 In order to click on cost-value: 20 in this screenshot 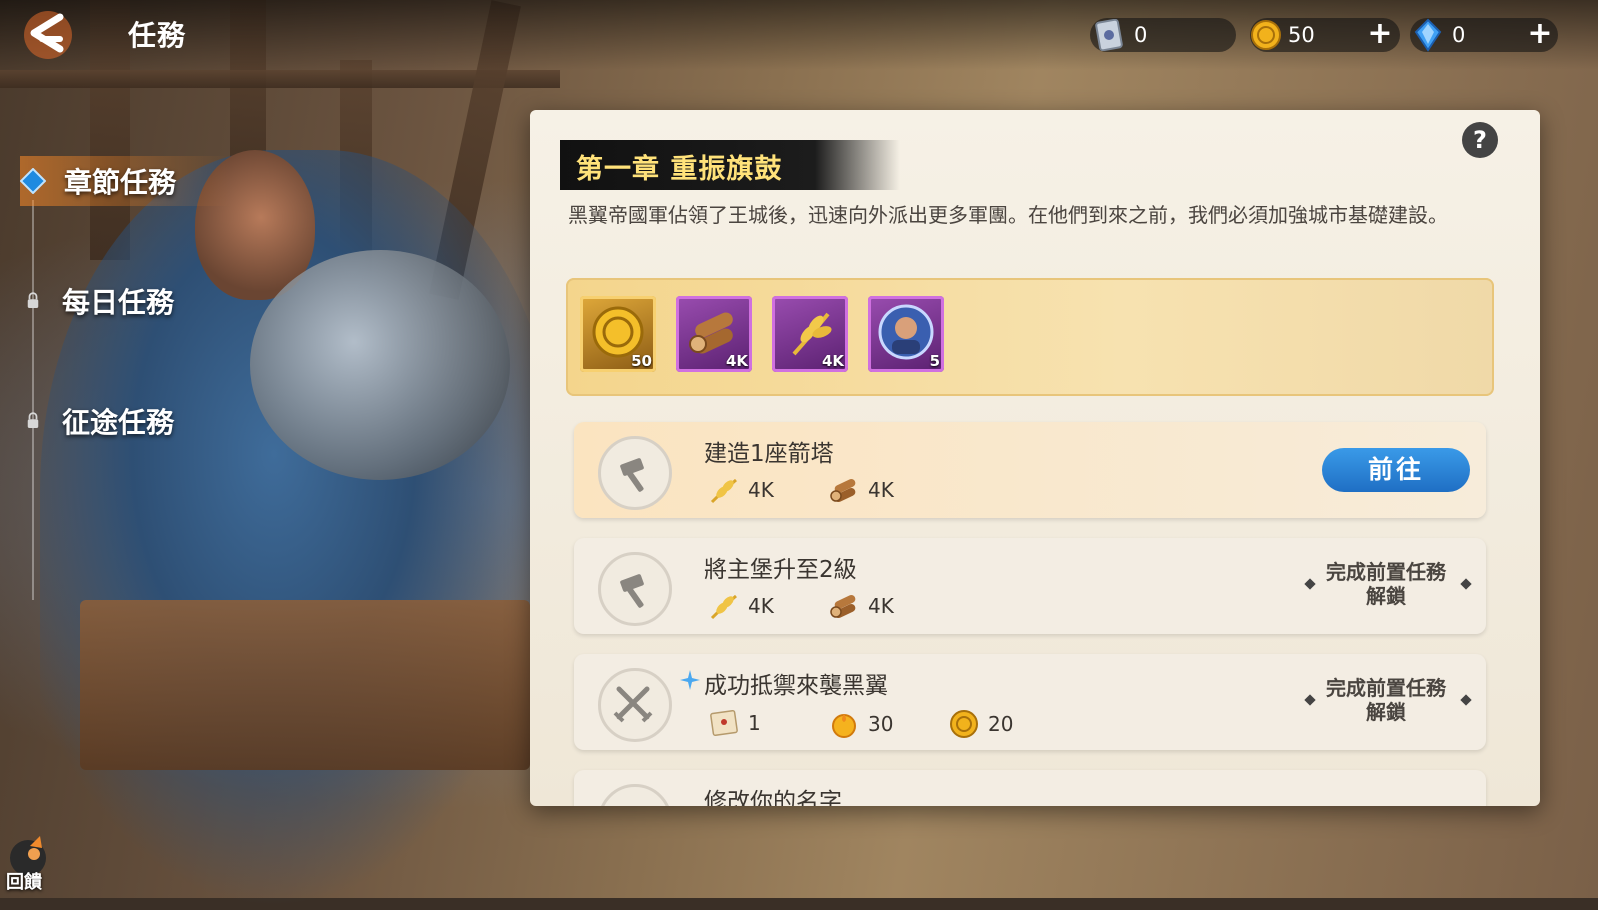, I will do `click(1001, 724)`.